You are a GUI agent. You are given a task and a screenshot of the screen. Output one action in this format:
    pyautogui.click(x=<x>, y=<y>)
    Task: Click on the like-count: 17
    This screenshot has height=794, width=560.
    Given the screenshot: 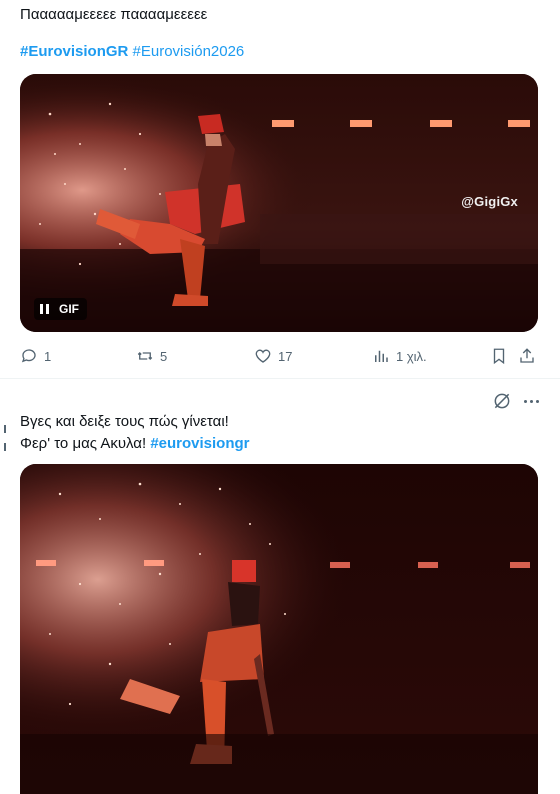 What is the action you would take?
    pyautogui.click(x=285, y=356)
    